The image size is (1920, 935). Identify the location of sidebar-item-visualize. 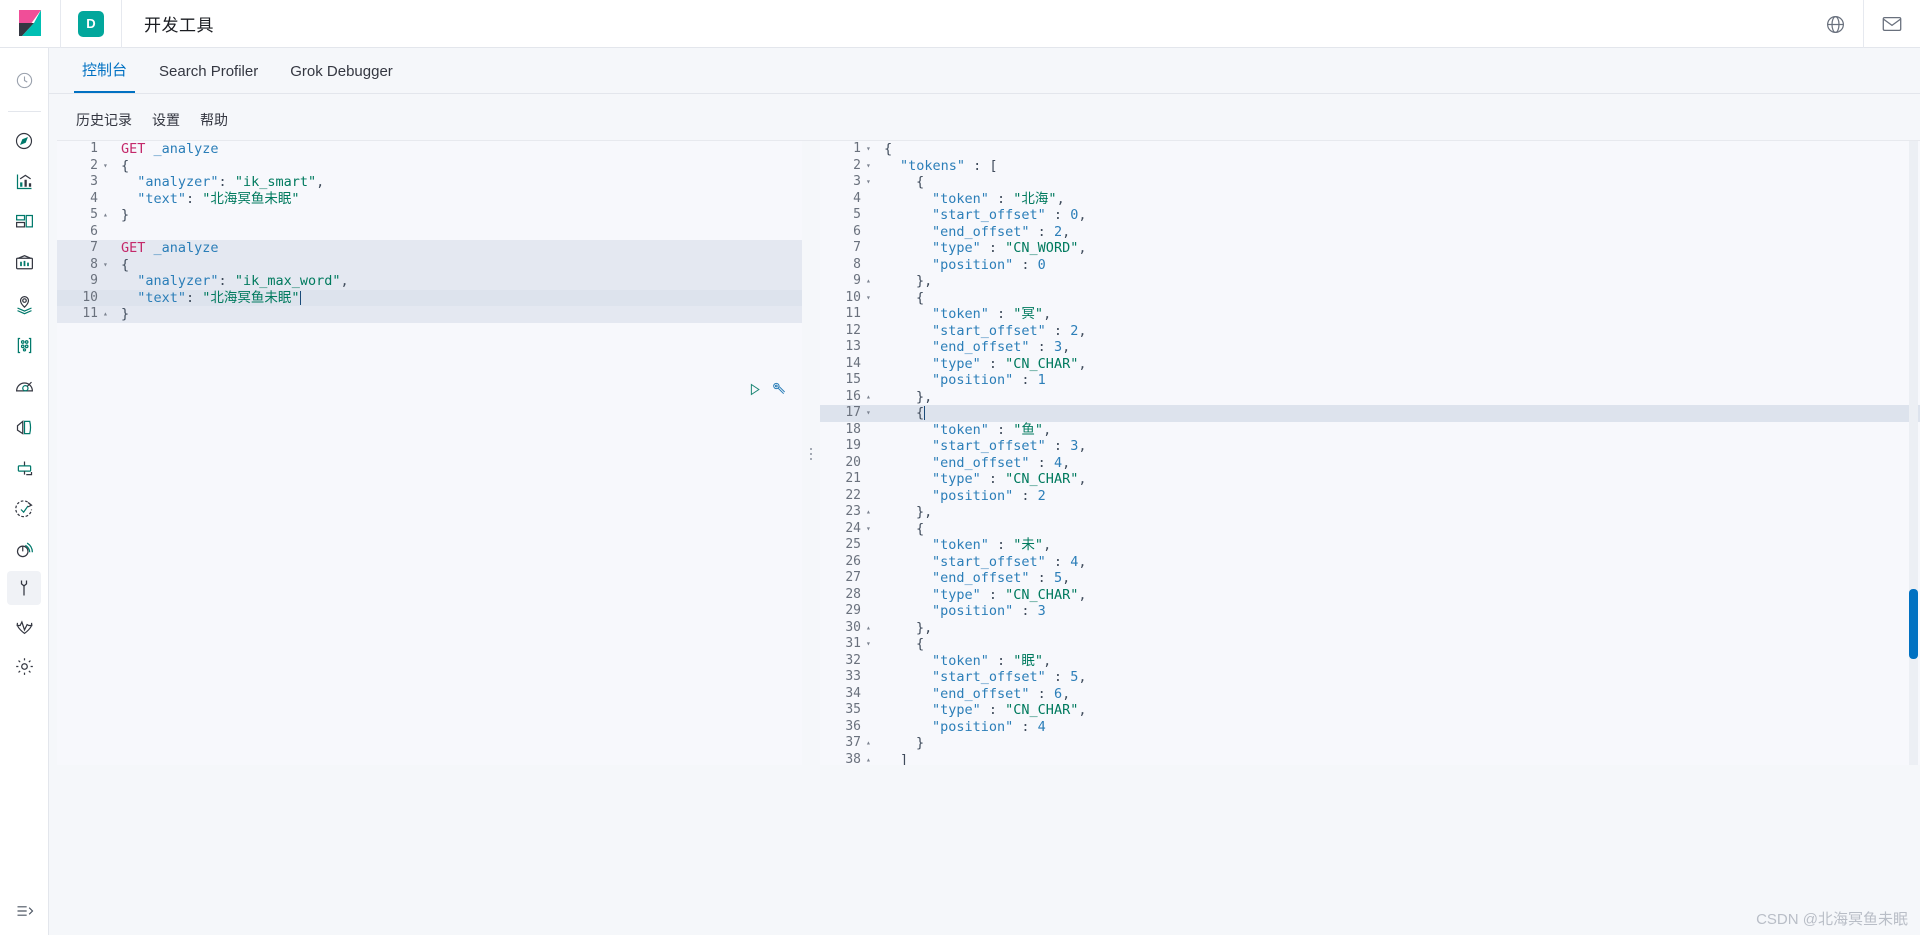
(24, 181).